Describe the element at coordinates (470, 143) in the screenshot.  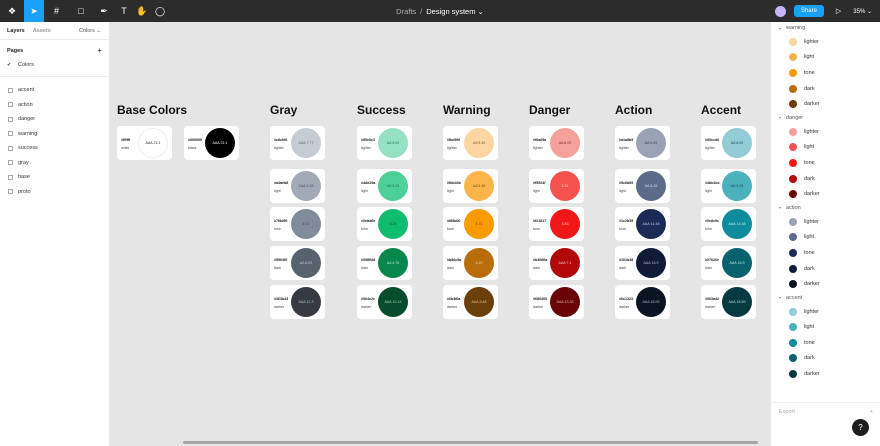
I see `color-card: #fbd59f lighter AA 5.35` at that location.